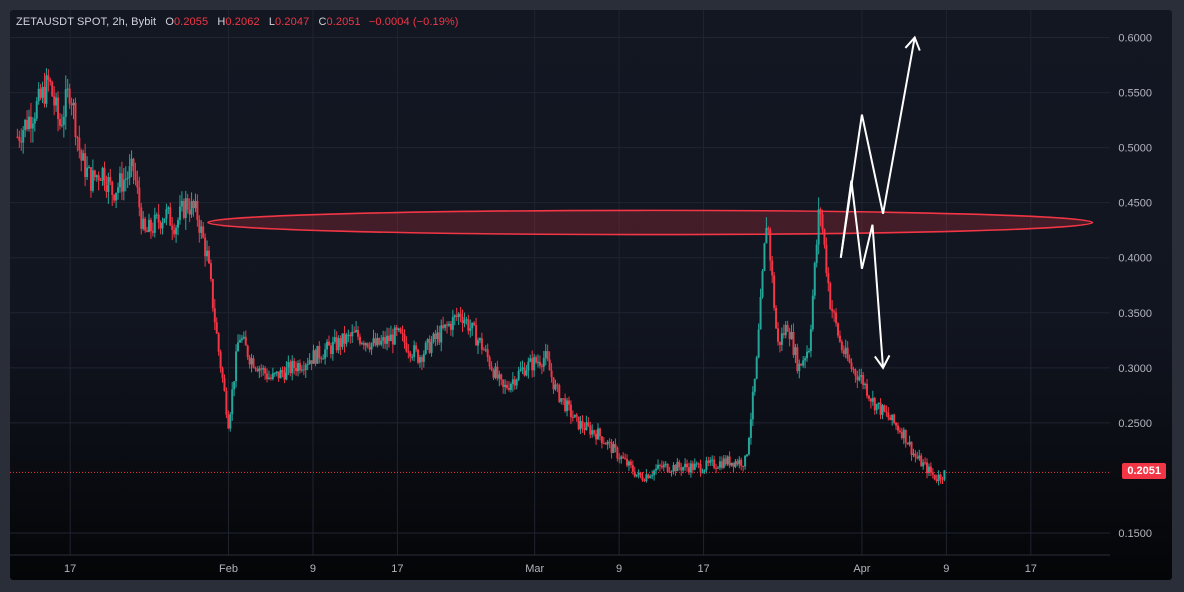 The width and height of the screenshot is (1184, 592). What do you see at coordinates (534, 569) in the screenshot?
I see `x-tick-label: Mar` at bounding box center [534, 569].